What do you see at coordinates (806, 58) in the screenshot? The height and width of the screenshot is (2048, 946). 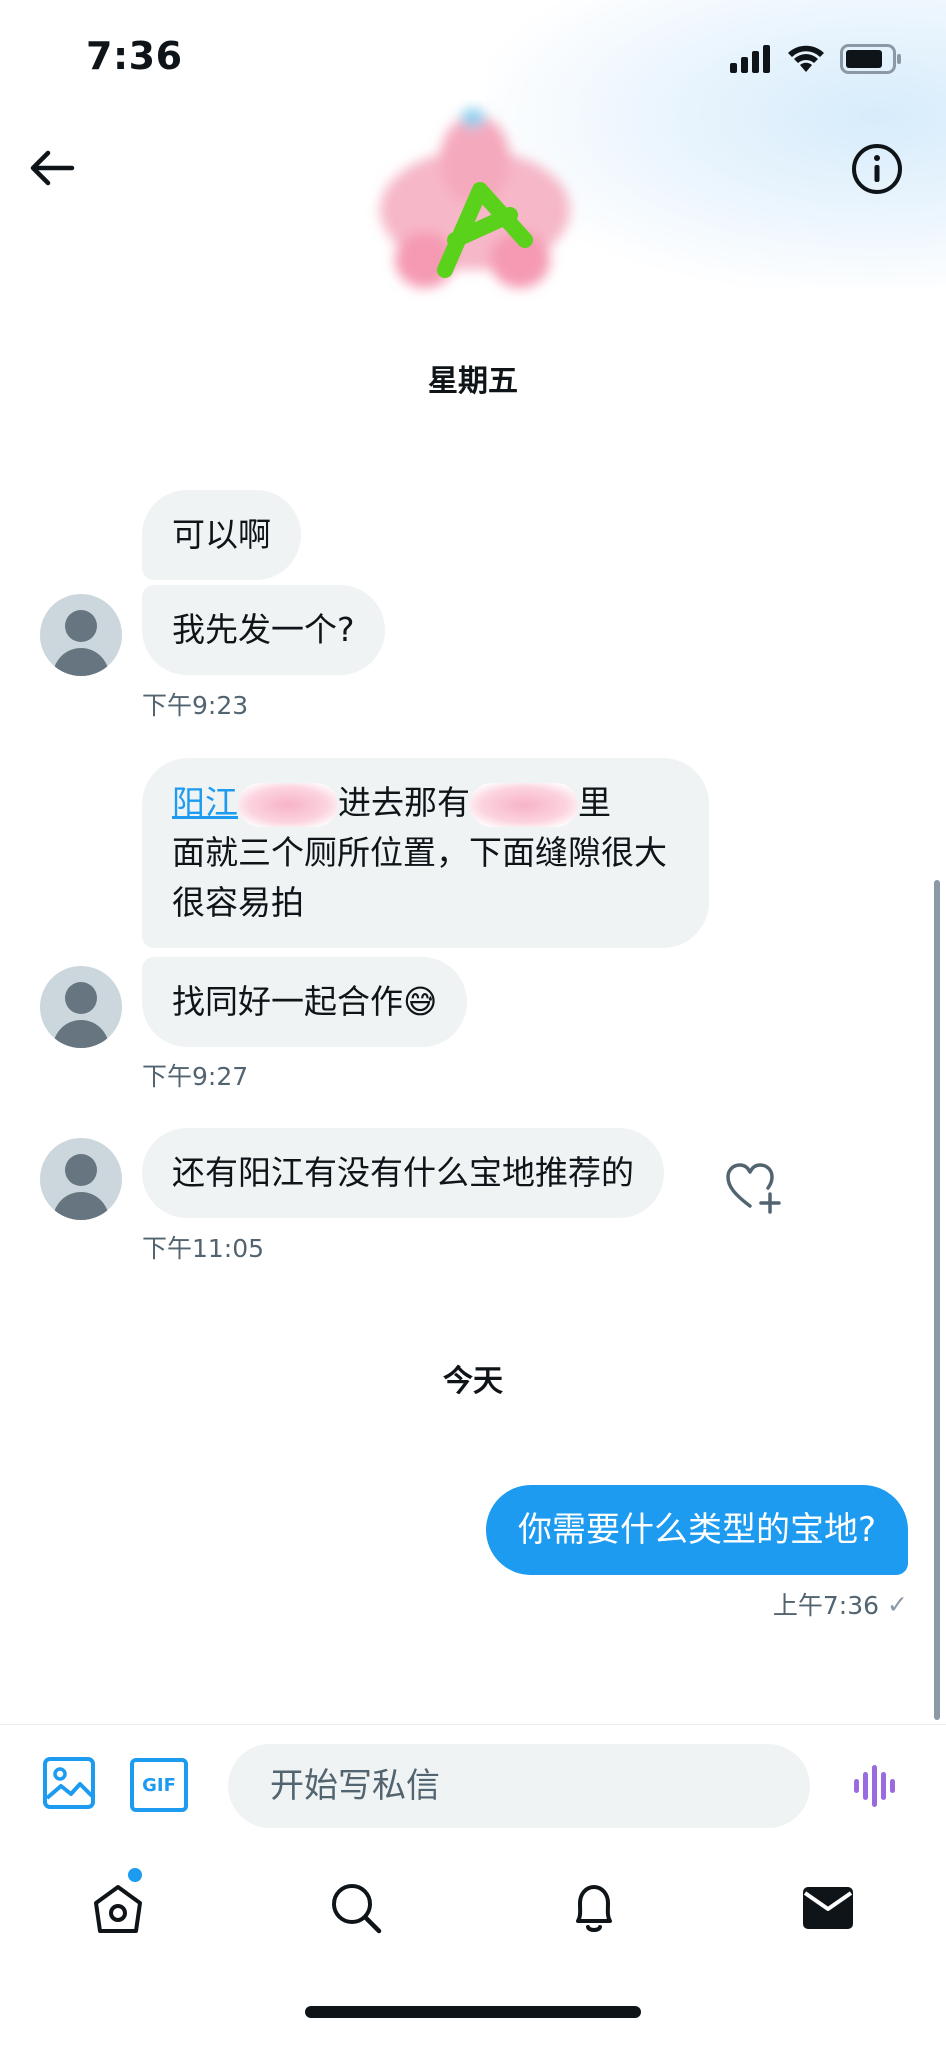 I see `wifi-icon` at bounding box center [806, 58].